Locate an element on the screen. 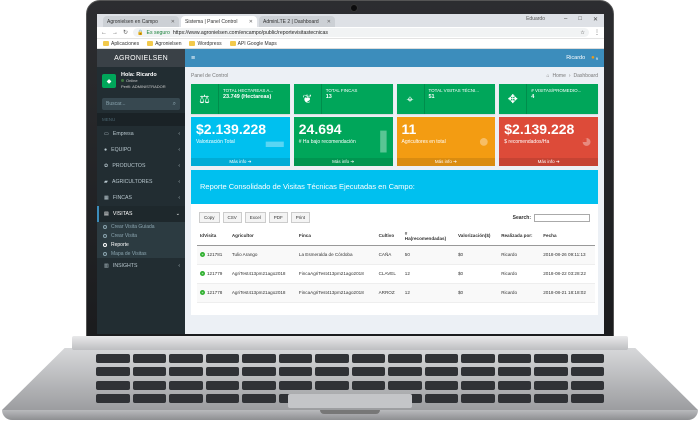 This screenshot has width=700, height=426. sidebar-item-agricultores: ▰ AGRICULTORES ‹ is located at coordinates (141, 182).